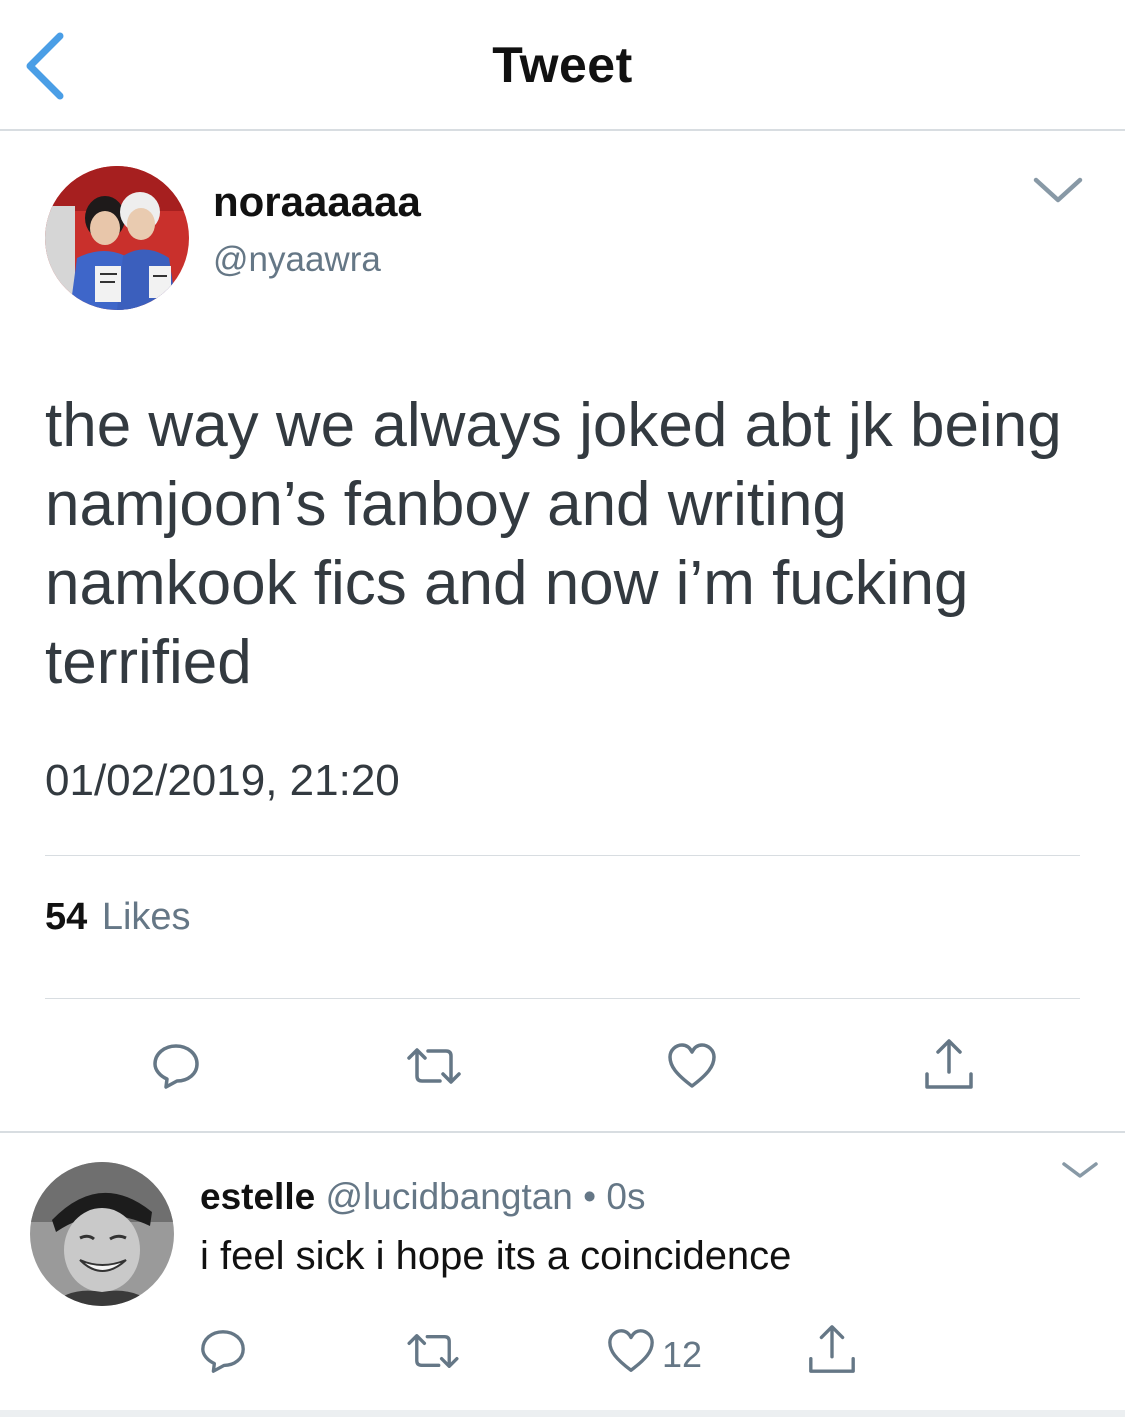 The image size is (1125, 1417). What do you see at coordinates (297, 260) in the screenshot?
I see `author-handle: @nyaawra` at bounding box center [297, 260].